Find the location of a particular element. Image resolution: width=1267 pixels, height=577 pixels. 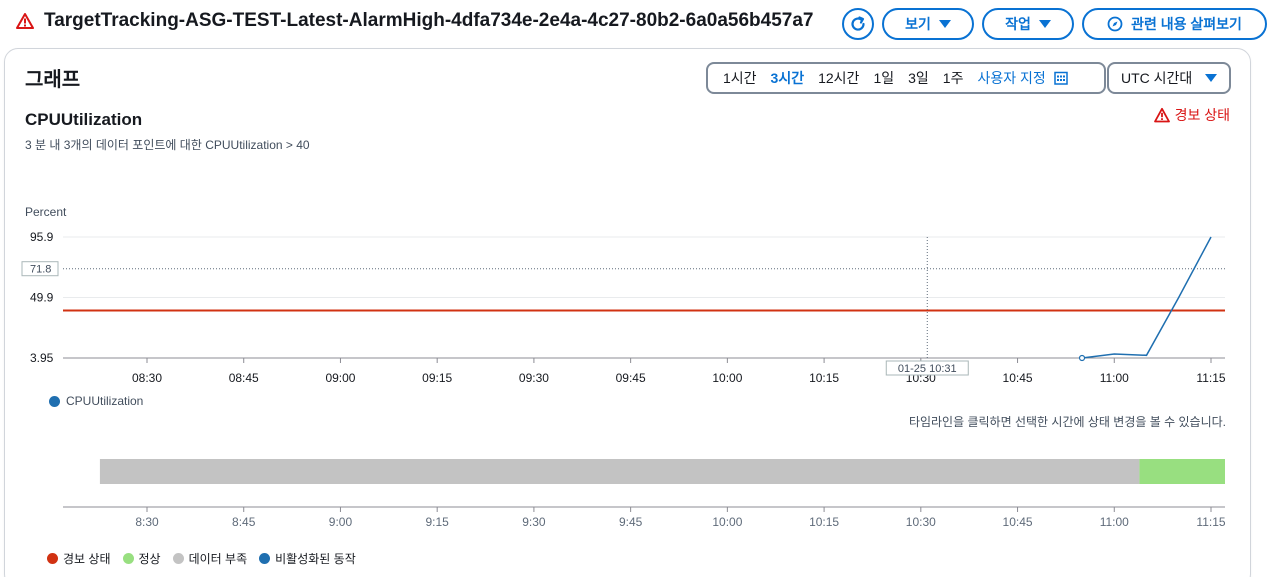

x-tick-label: 08:45 is located at coordinates (244, 378).